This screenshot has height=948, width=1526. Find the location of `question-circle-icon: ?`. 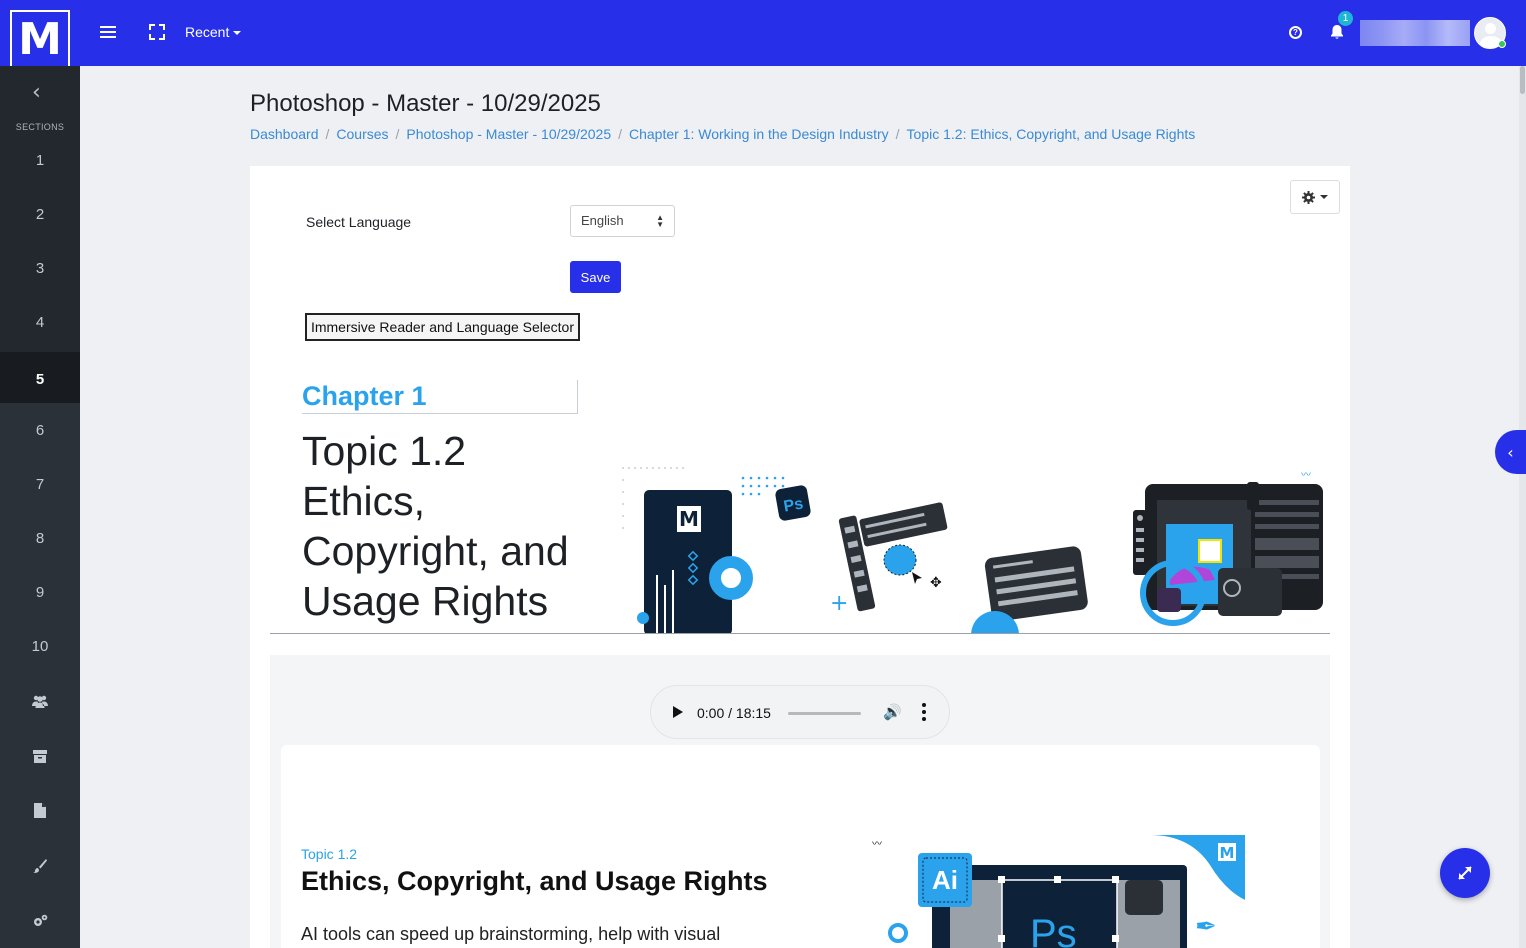

question-circle-icon: ? is located at coordinates (1295, 32).